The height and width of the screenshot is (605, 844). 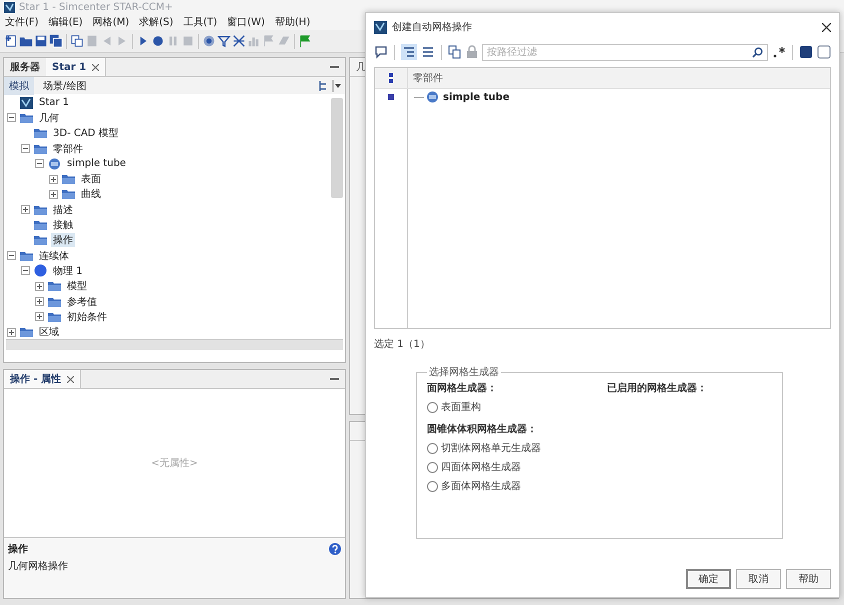 What do you see at coordinates (323, 86) in the screenshot?
I see `tree-options-icon` at bounding box center [323, 86].